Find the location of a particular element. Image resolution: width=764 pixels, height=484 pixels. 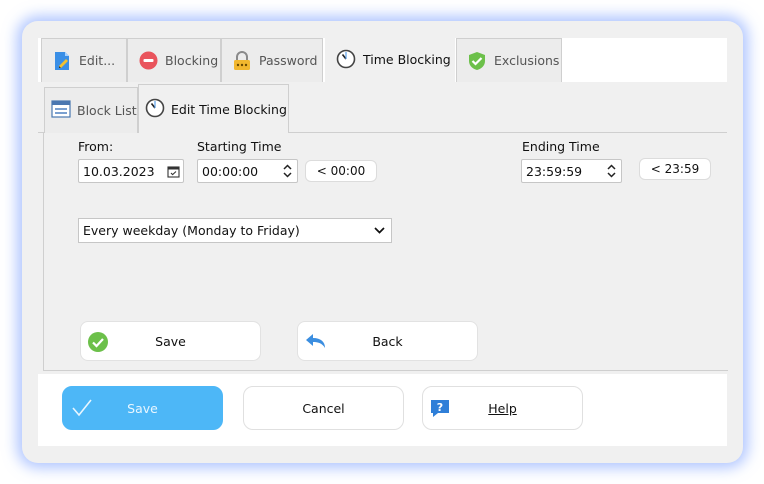

tab-label: Exclusions is located at coordinates (527, 60).